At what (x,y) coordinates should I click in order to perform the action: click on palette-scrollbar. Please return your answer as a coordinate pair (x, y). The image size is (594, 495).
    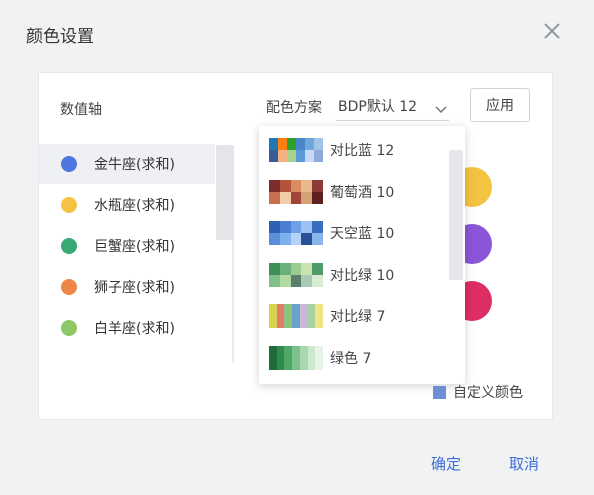
    Looking at the image, I should click on (456, 215).